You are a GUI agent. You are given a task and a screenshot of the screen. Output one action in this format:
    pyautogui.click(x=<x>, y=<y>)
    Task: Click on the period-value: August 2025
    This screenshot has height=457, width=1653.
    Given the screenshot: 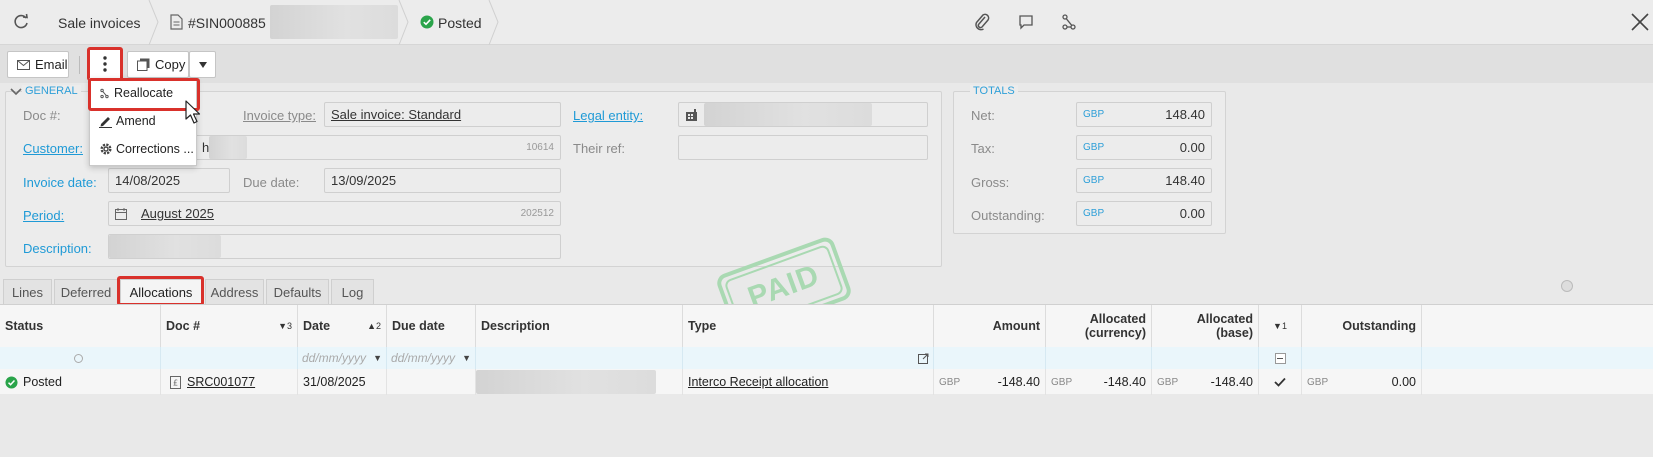 What is the action you would take?
    pyautogui.click(x=178, y=213)
    